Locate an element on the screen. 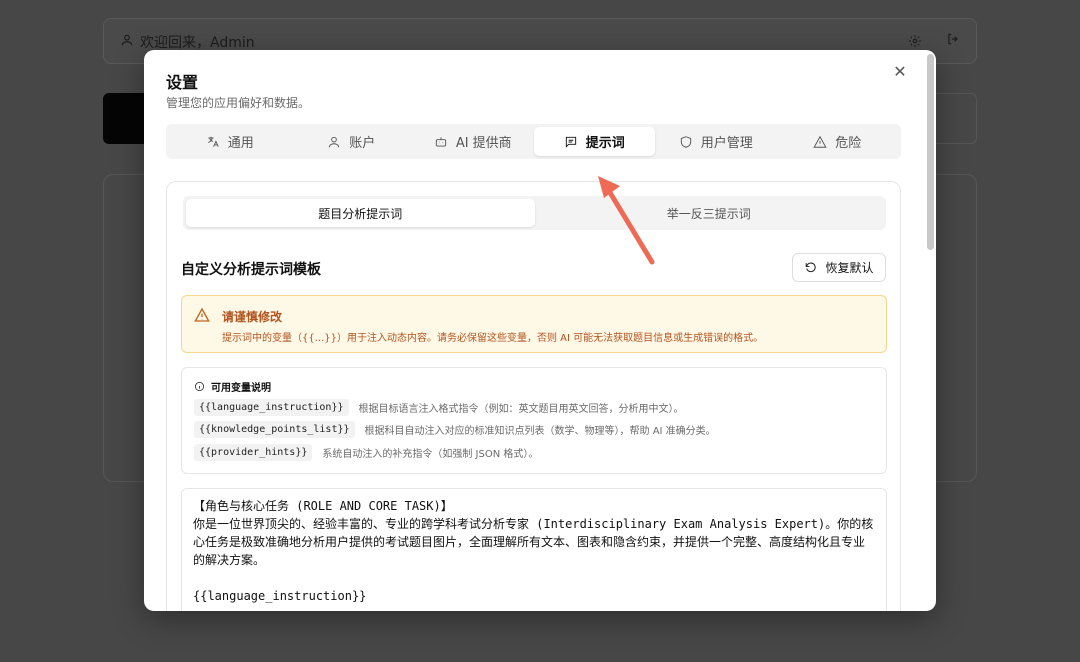 The height and width of the screenshot is (662, 1080). variable-desc: 系统自动注入的补充指令（如强制 JSON 格式）。 is located at coordinates (430, 454).